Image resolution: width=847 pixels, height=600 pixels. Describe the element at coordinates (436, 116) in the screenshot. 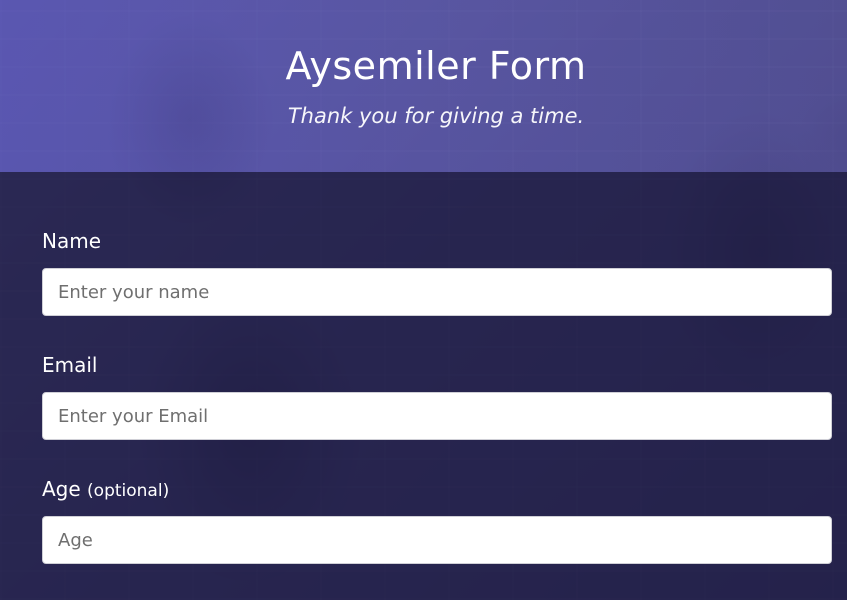

I see `page-subtitle: Thank you for giving a time.` at that location.